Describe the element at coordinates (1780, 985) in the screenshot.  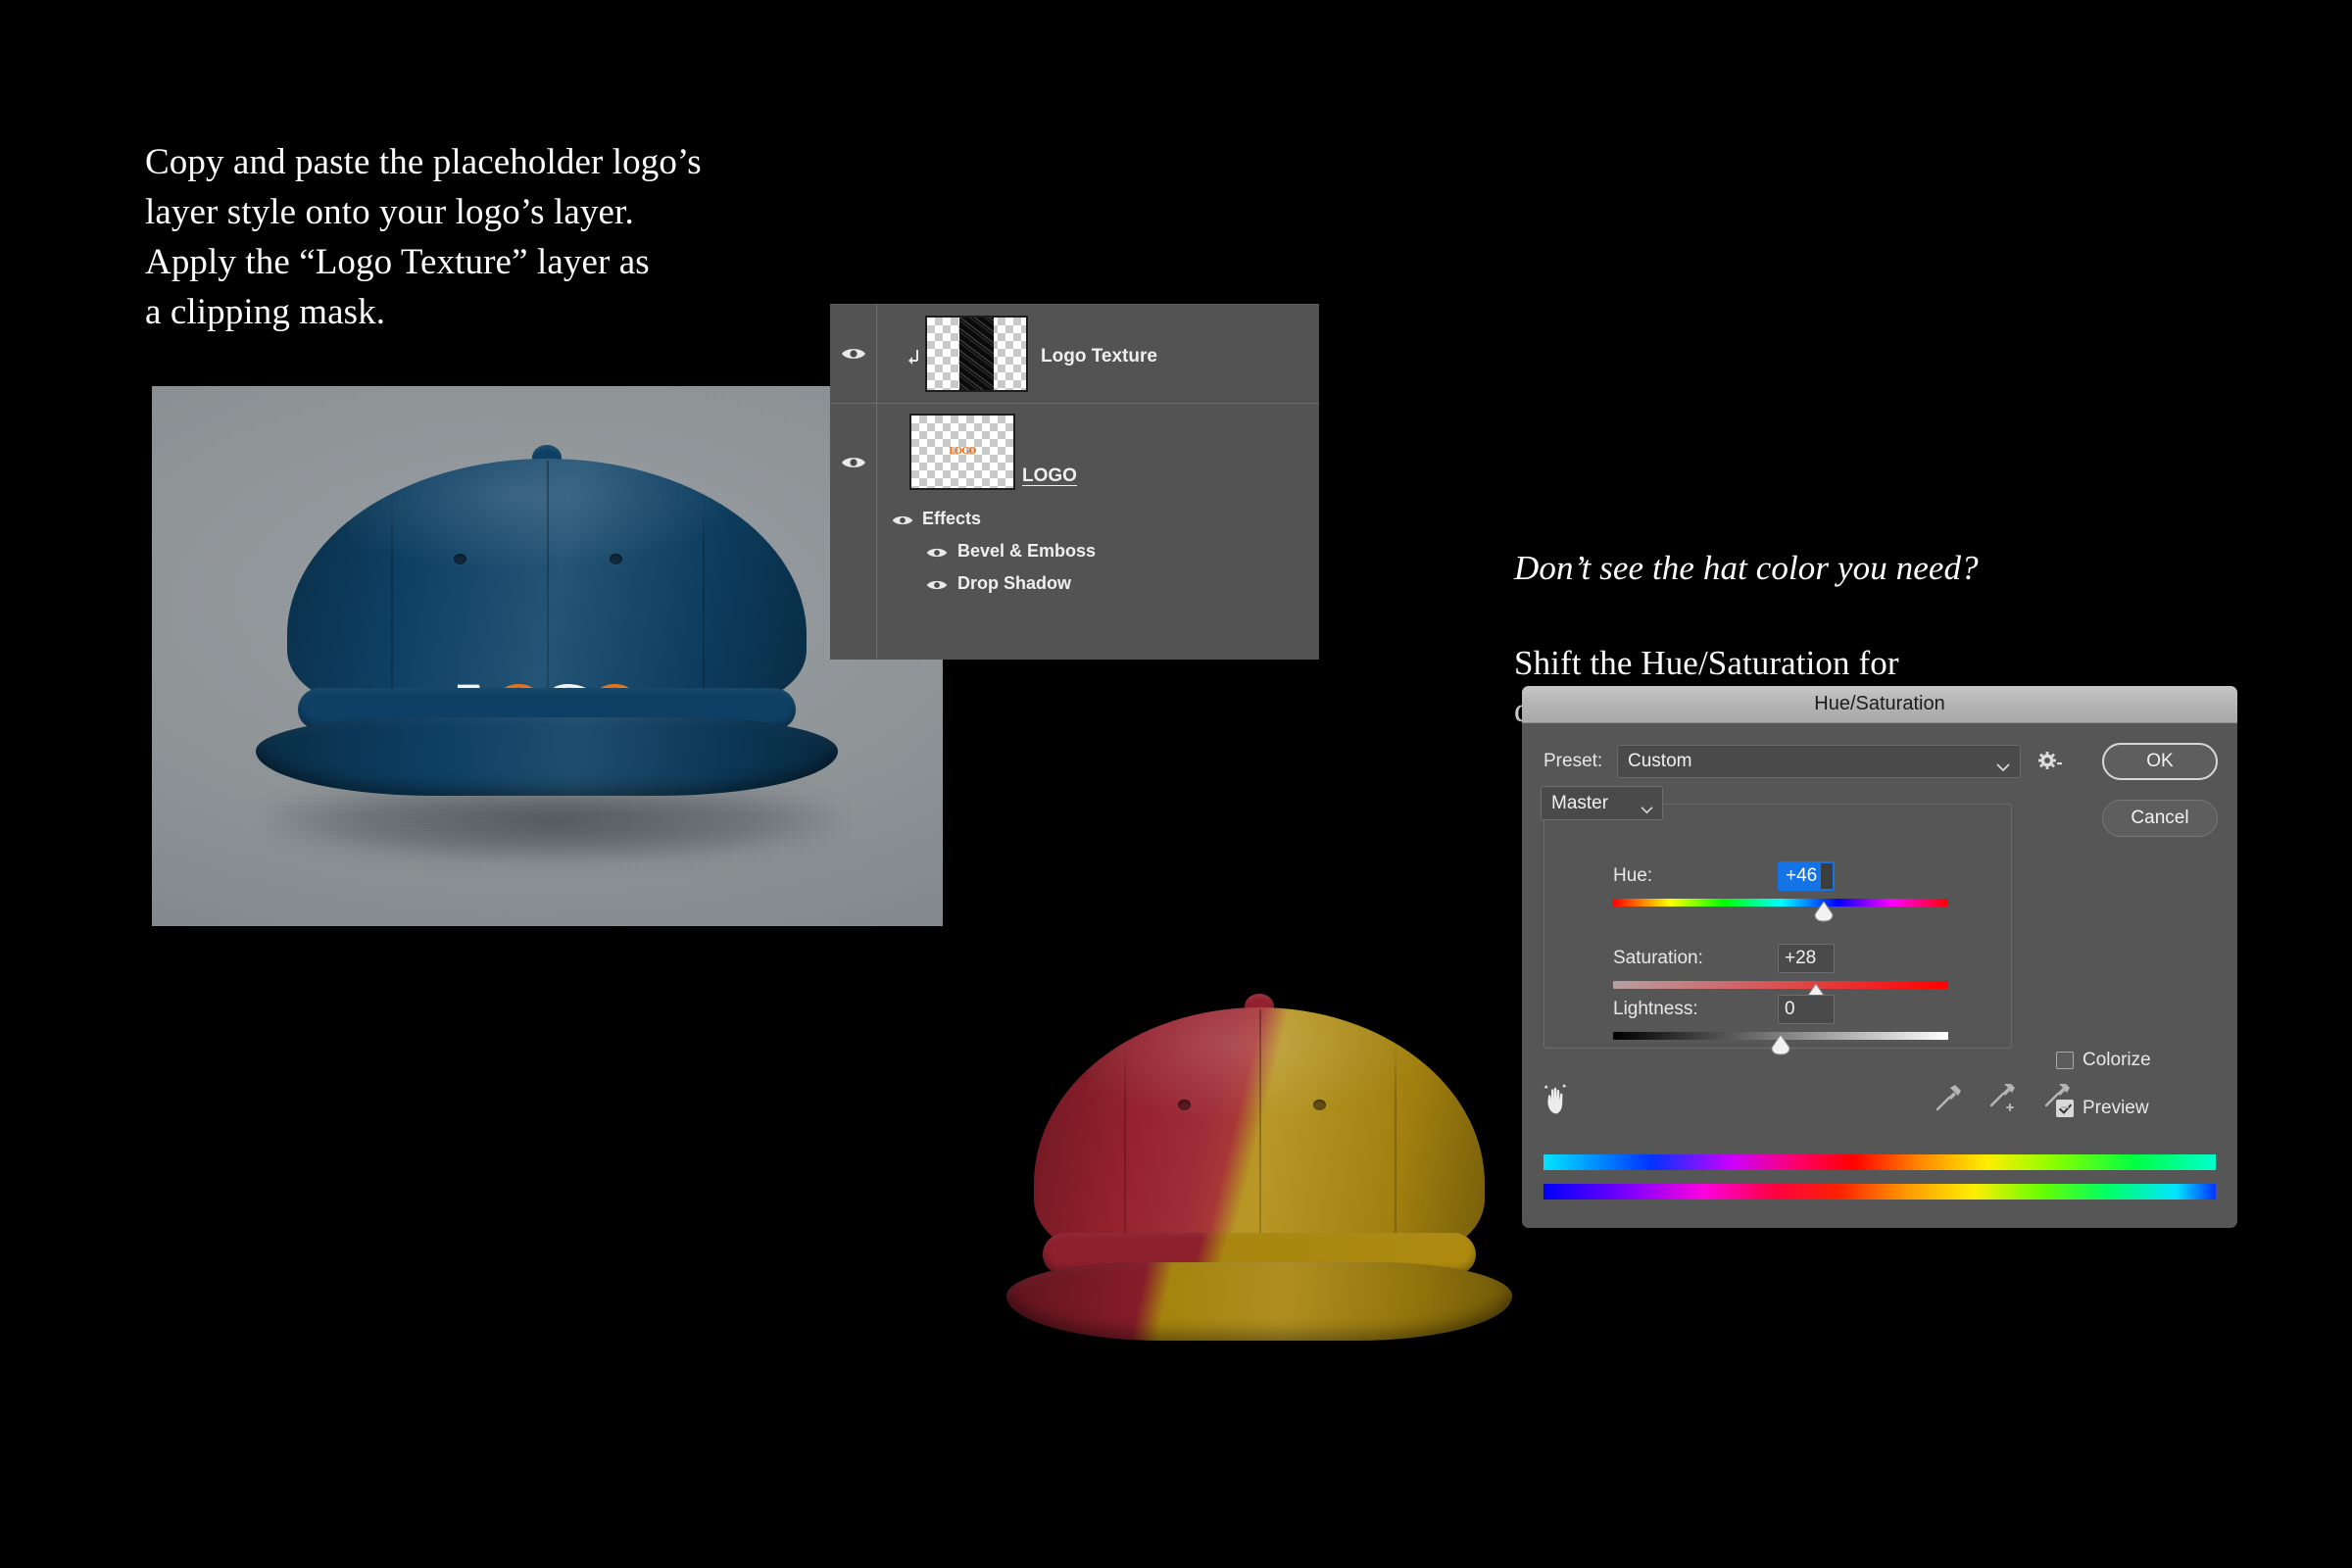
I see `saturation-slider-track` at that location.